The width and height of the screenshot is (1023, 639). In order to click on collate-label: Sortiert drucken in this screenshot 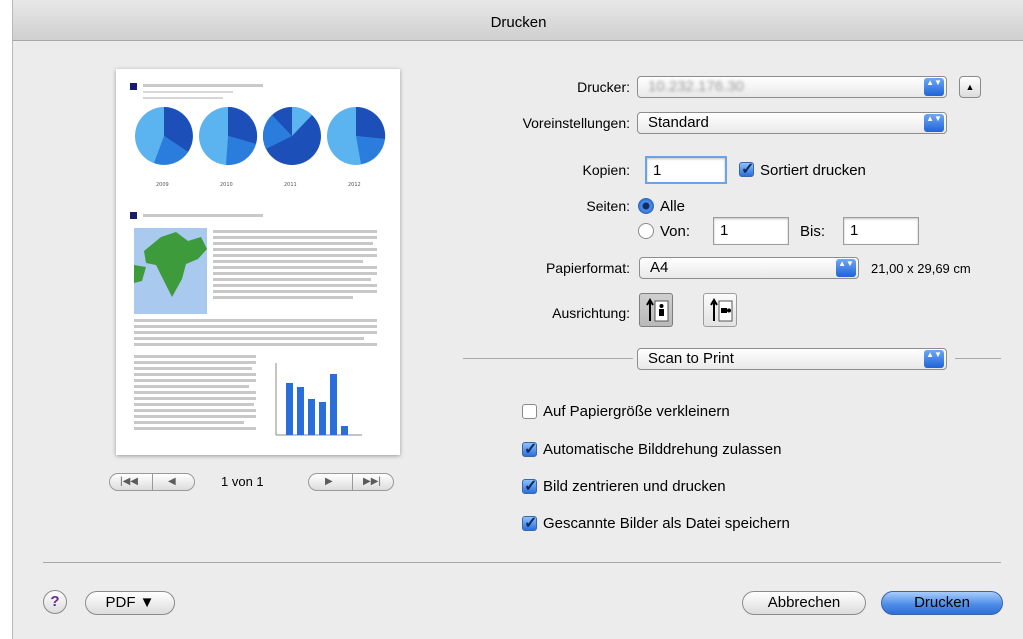, I will do `click(813, 170)`.